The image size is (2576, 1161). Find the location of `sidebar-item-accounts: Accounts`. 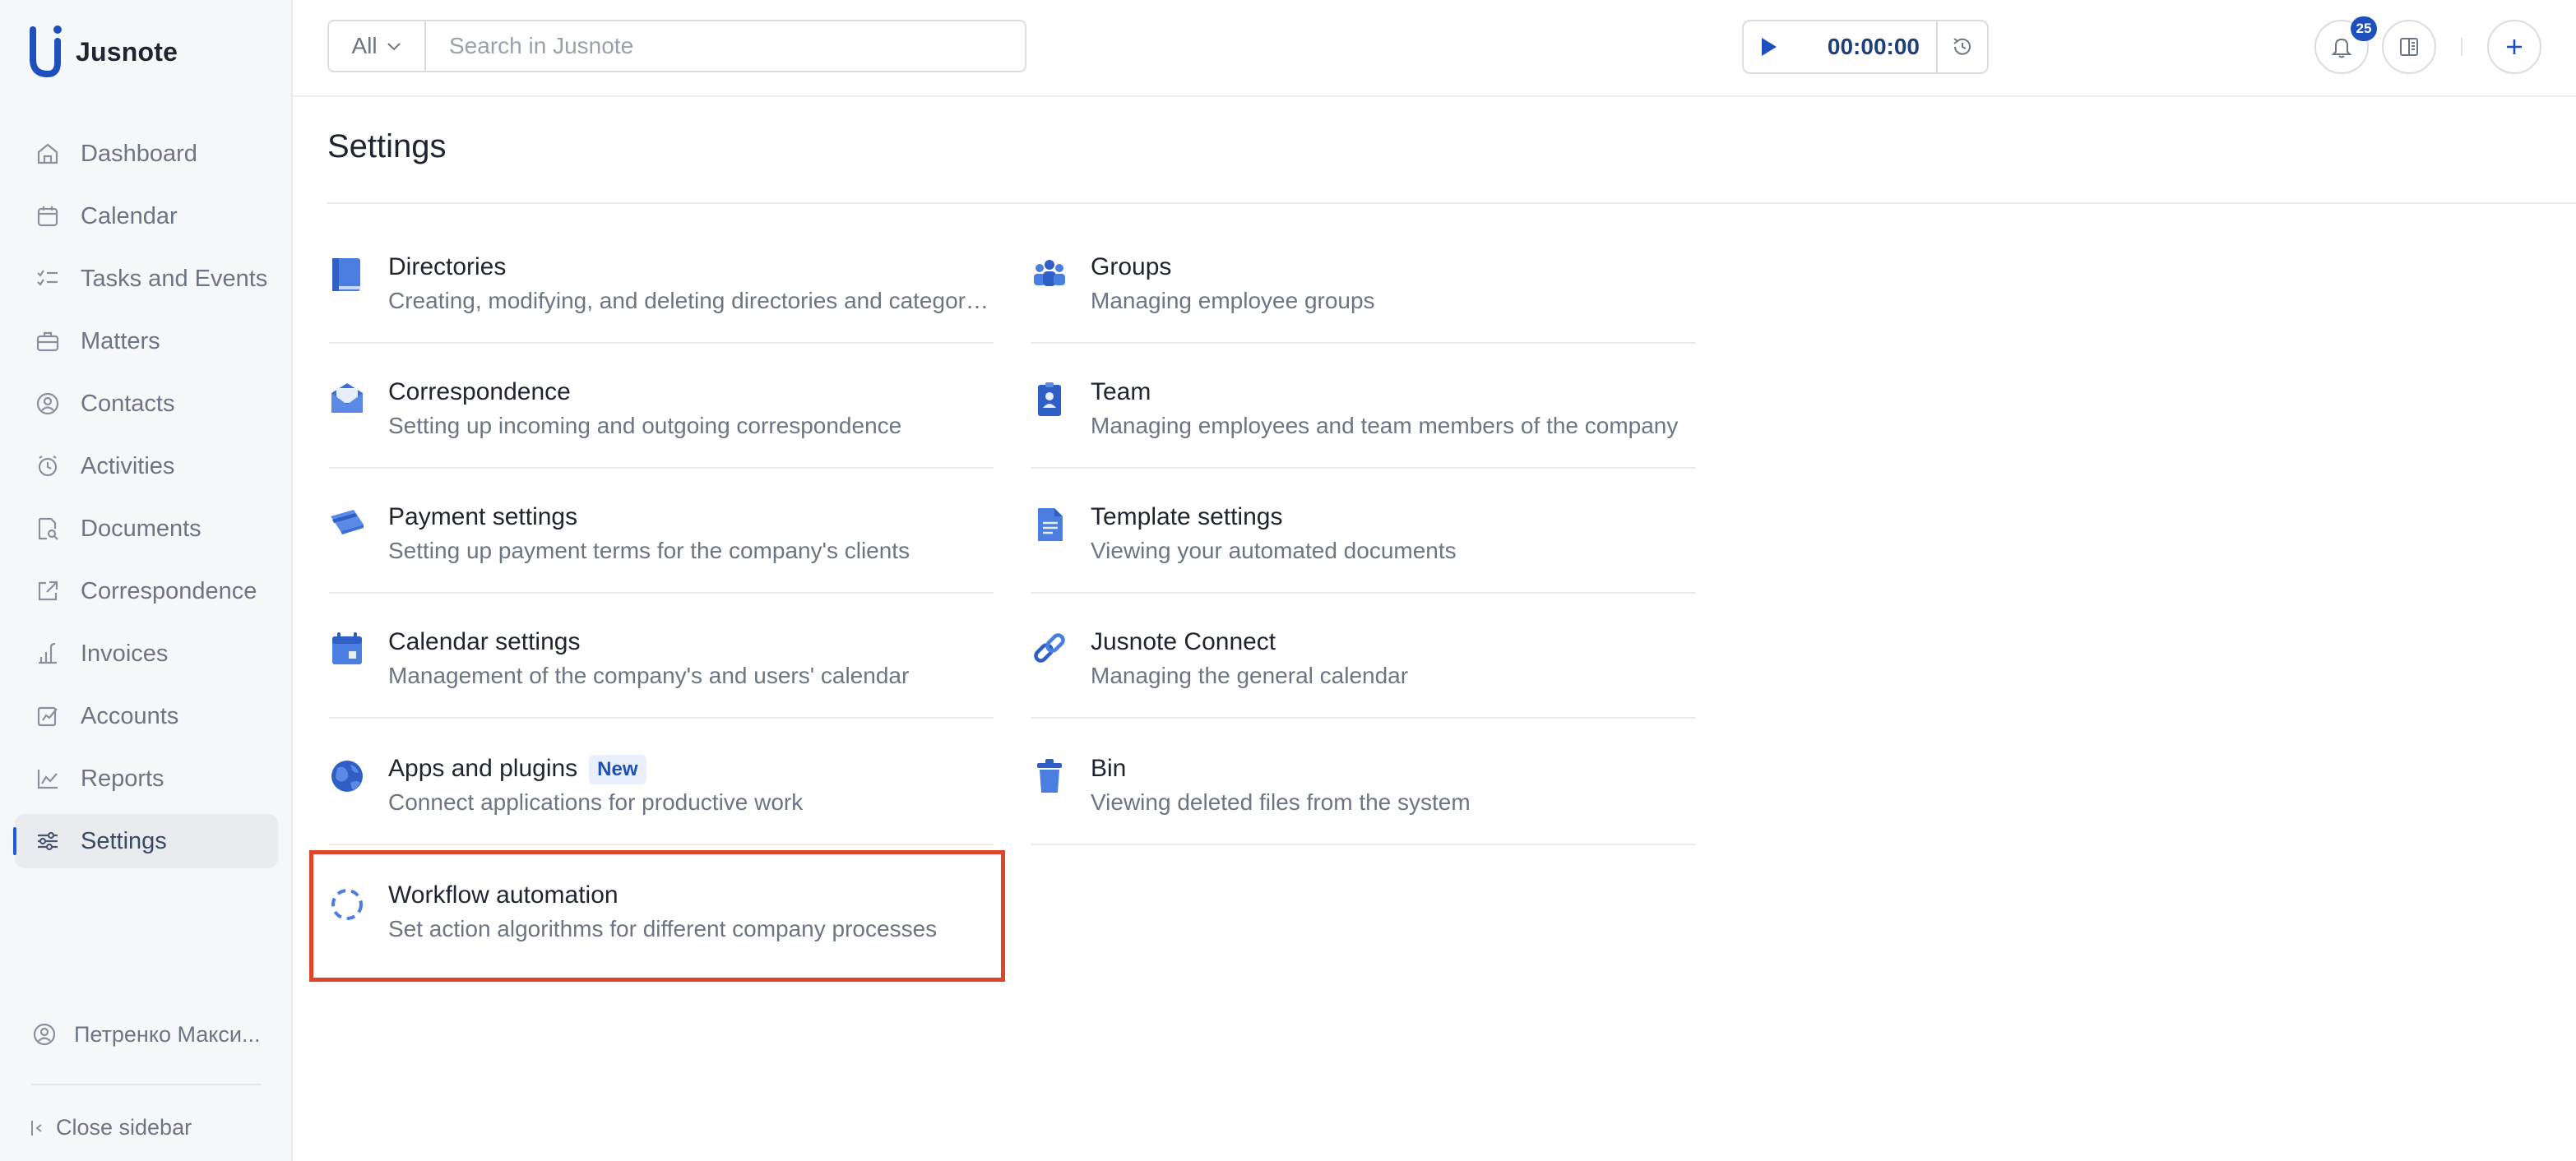

sidebar-item-accounts: Accounts is located at coordinates (146, 716).